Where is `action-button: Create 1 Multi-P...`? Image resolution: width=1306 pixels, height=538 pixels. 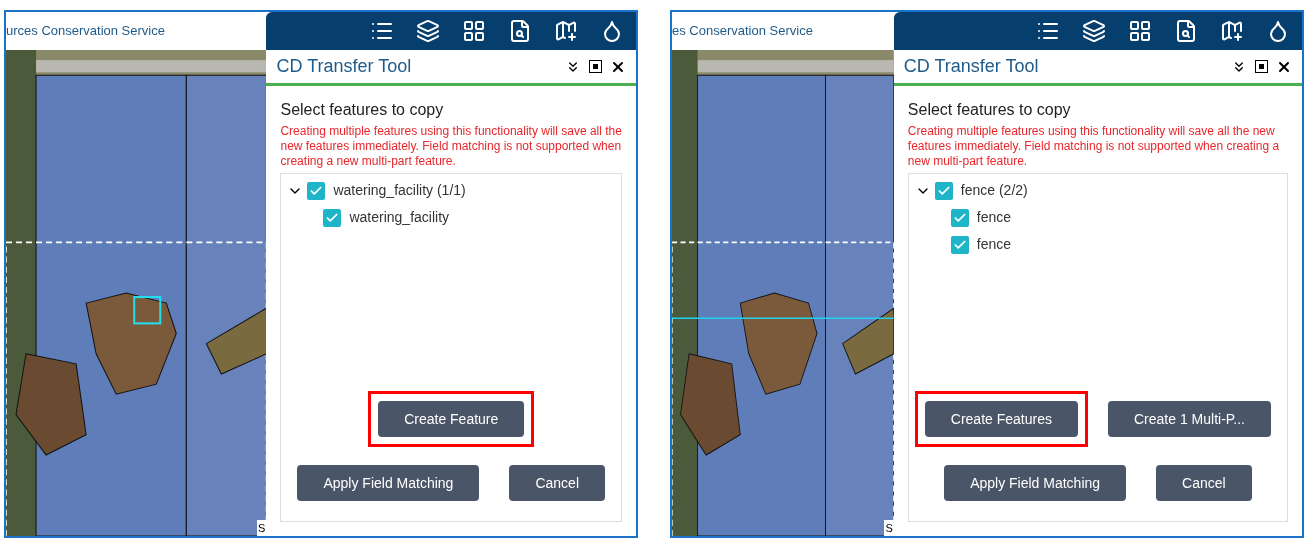
action-button: Create 1 Multi-P... is located at coordinates (1189, 419).